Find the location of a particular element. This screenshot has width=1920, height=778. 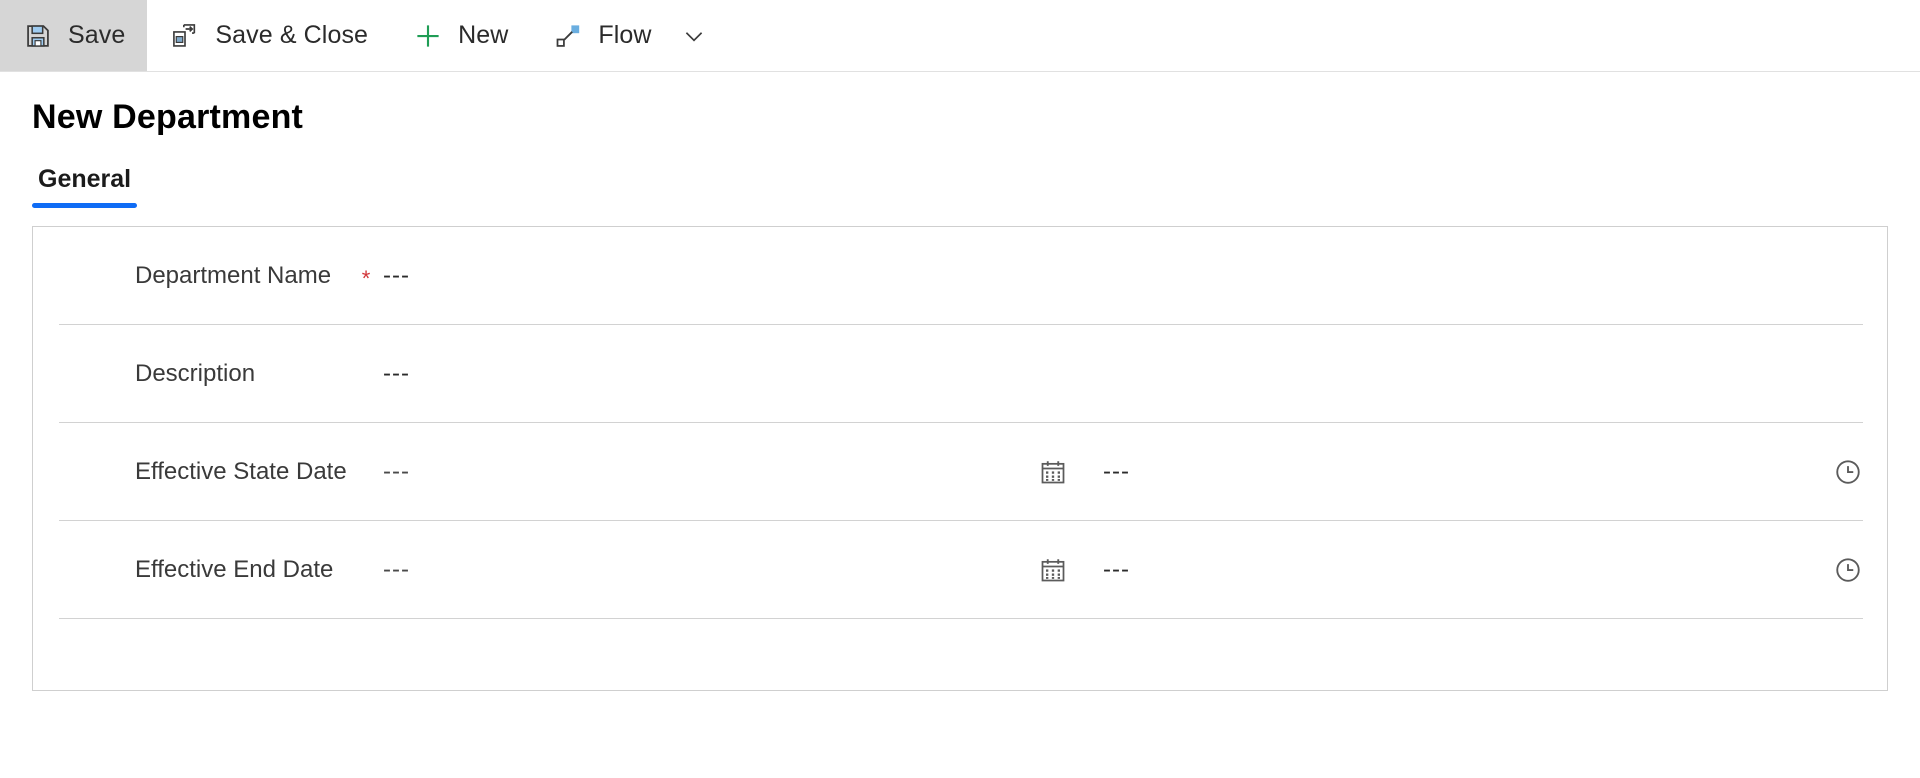

overflow-chevron-button is located at coordinates (701, 35).